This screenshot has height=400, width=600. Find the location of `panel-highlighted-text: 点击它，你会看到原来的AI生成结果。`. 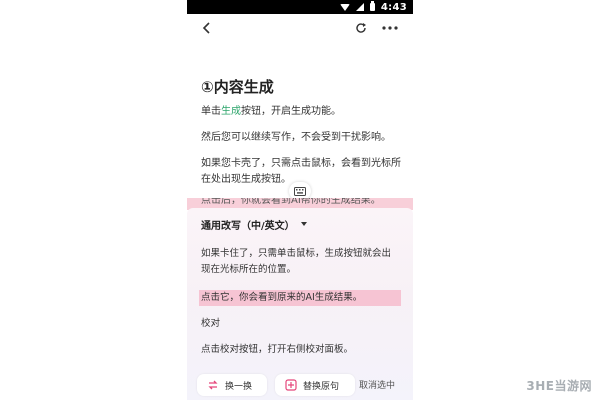

panel-highlighted-text: 点击它，你会看到原来的AI生成结果。 is located at coordinates (282, 297).